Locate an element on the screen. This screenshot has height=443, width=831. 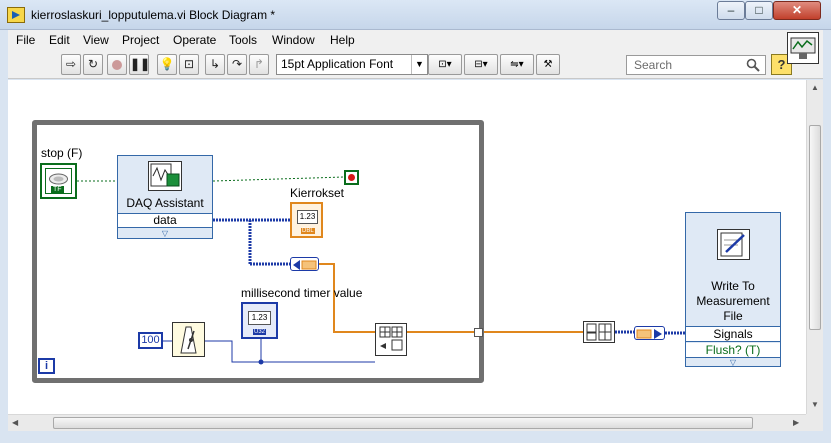
clean-up-icon: ⚒ is located at coordinates (548, 64).